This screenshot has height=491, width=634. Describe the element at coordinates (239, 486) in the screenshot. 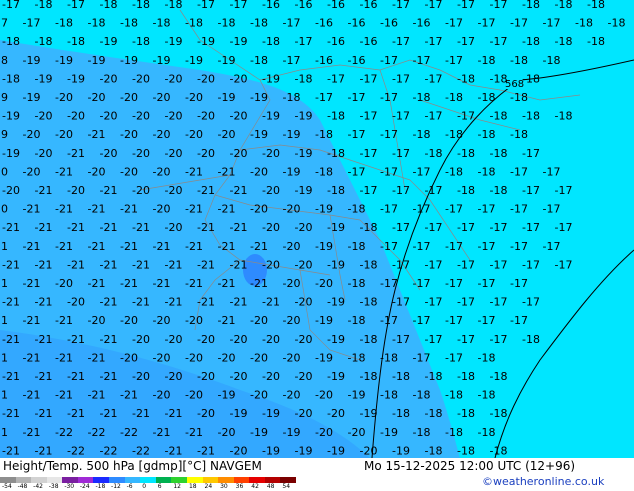

I see `colorbar-tick-label: 36` at that location.